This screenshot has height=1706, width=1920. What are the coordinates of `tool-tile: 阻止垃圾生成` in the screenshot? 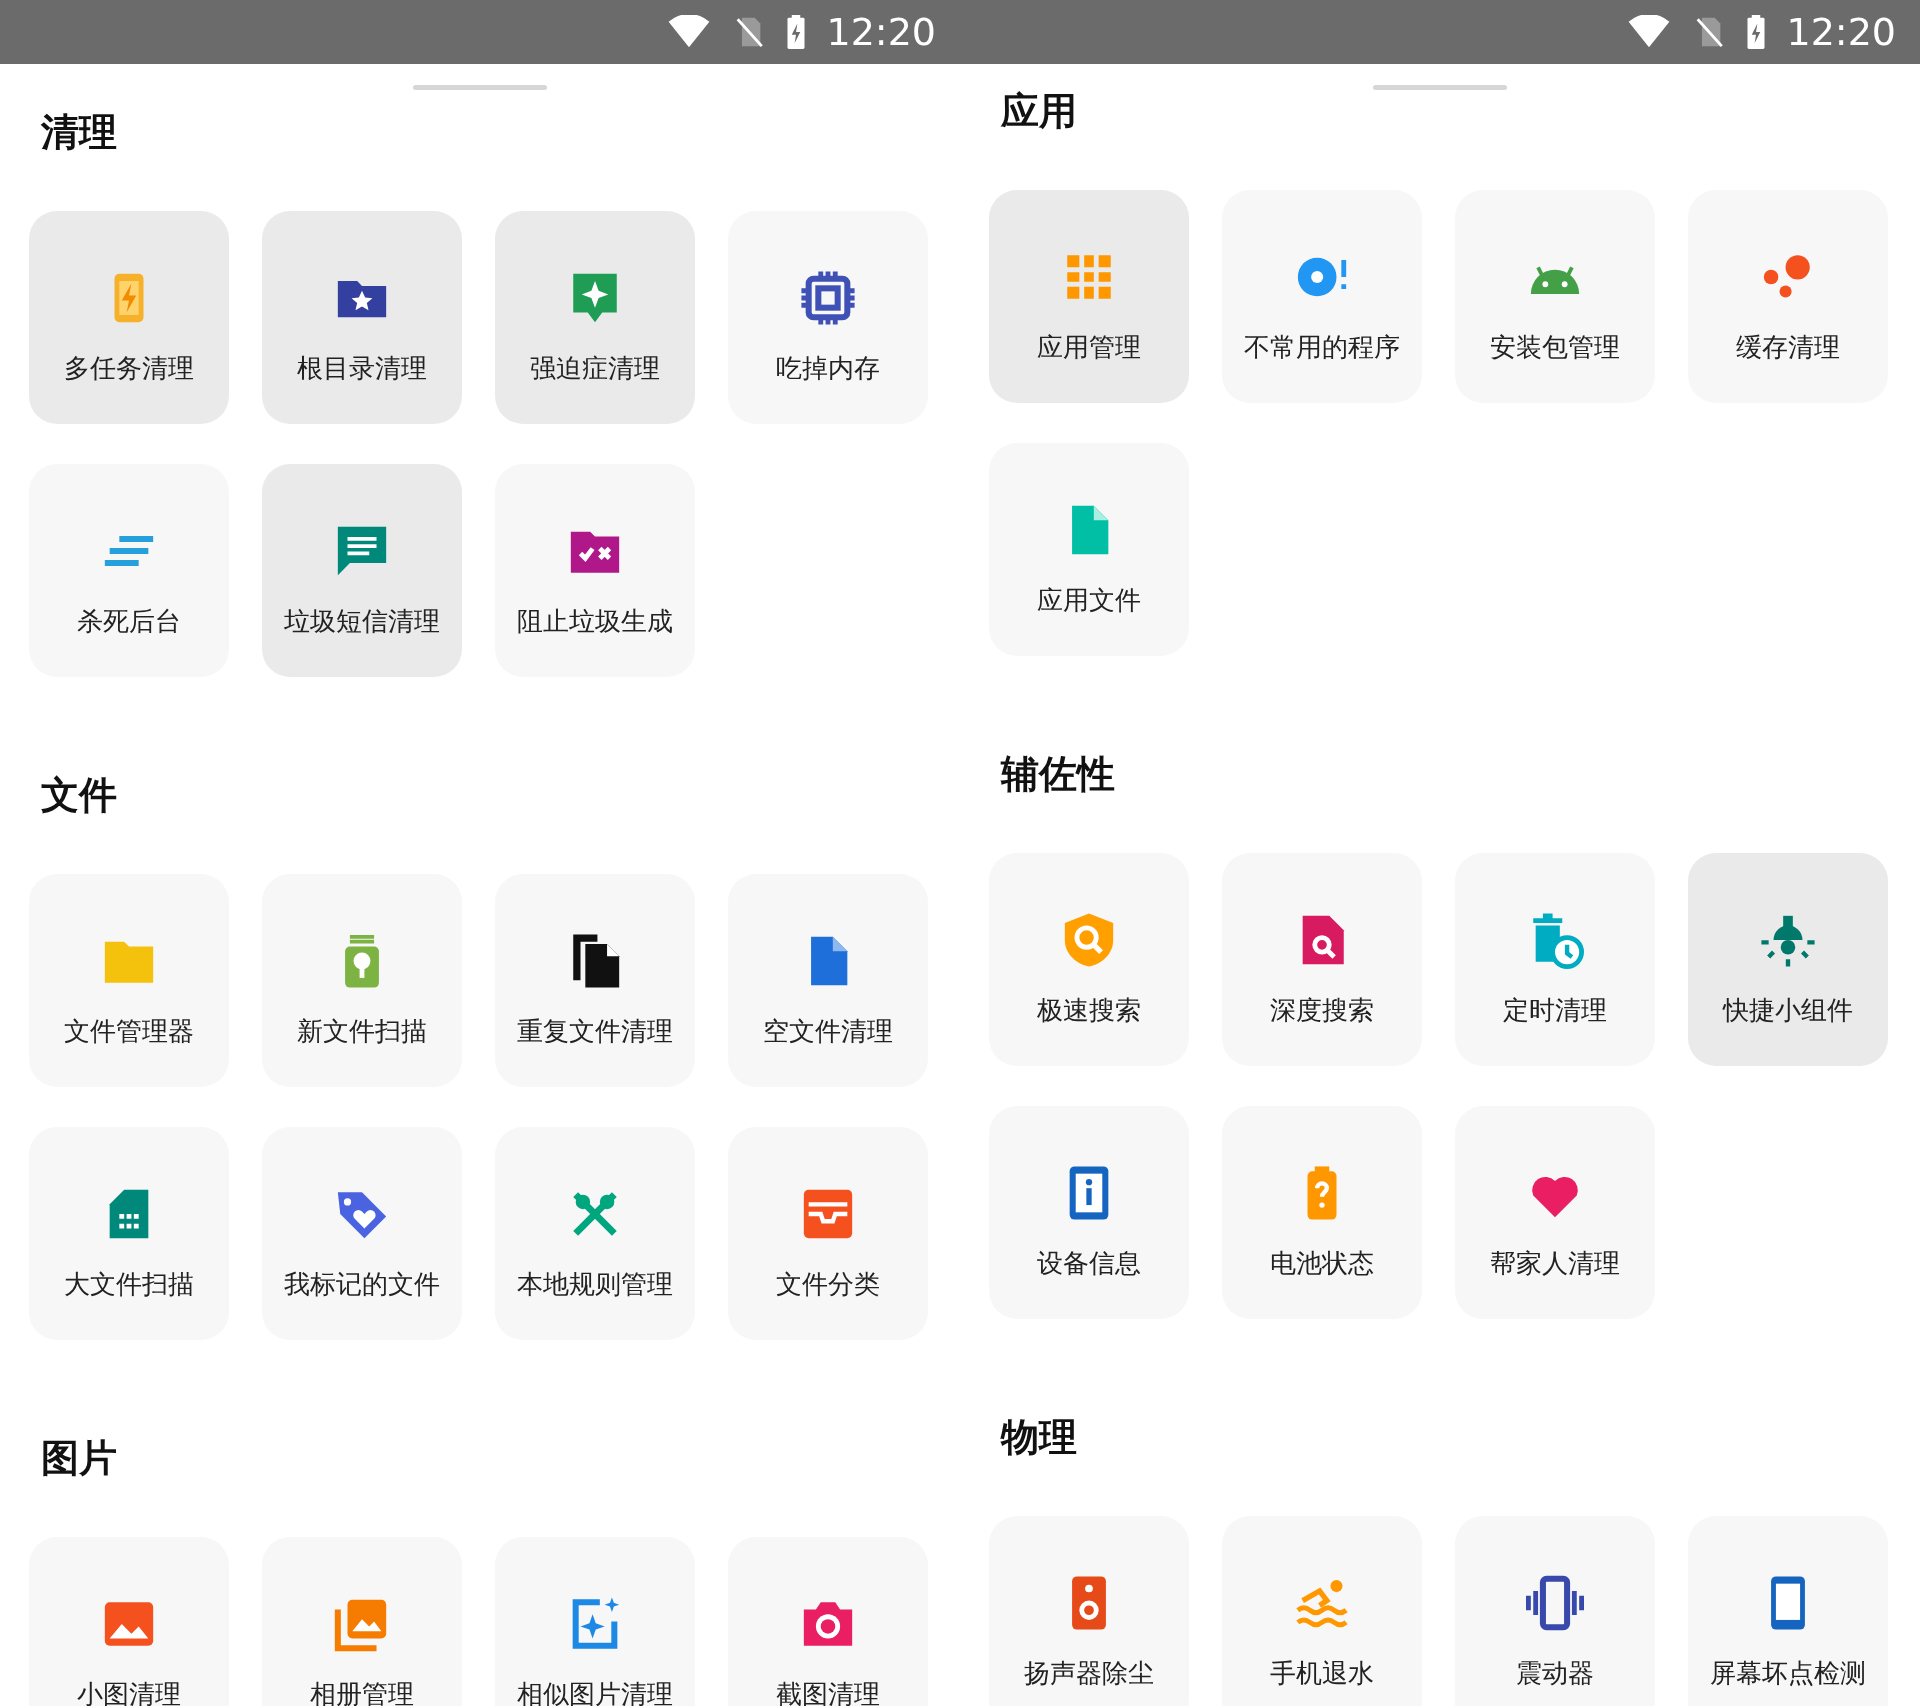 It's located at (595, 570).